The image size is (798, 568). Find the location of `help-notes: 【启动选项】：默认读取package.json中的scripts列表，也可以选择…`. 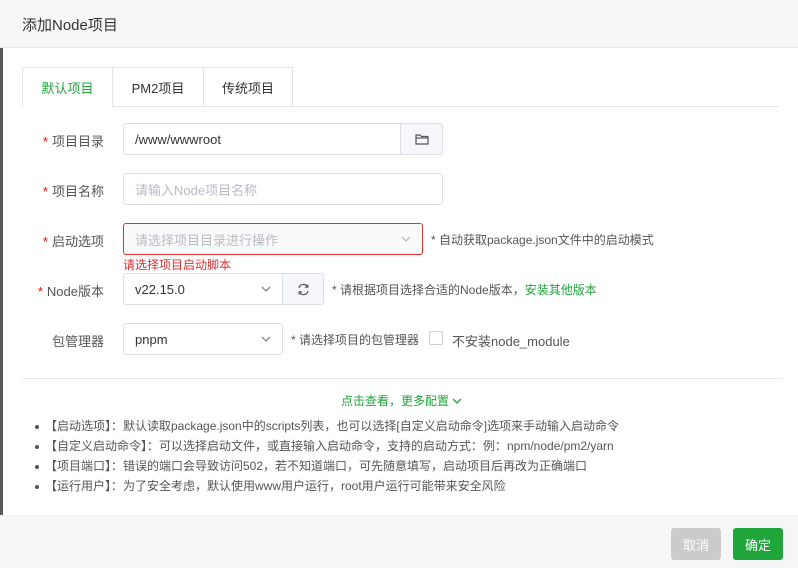

help-notes: 【启动选项】：默认读取package.json中的scripts列表，也可以选择… is located at coordinates (405, 456).